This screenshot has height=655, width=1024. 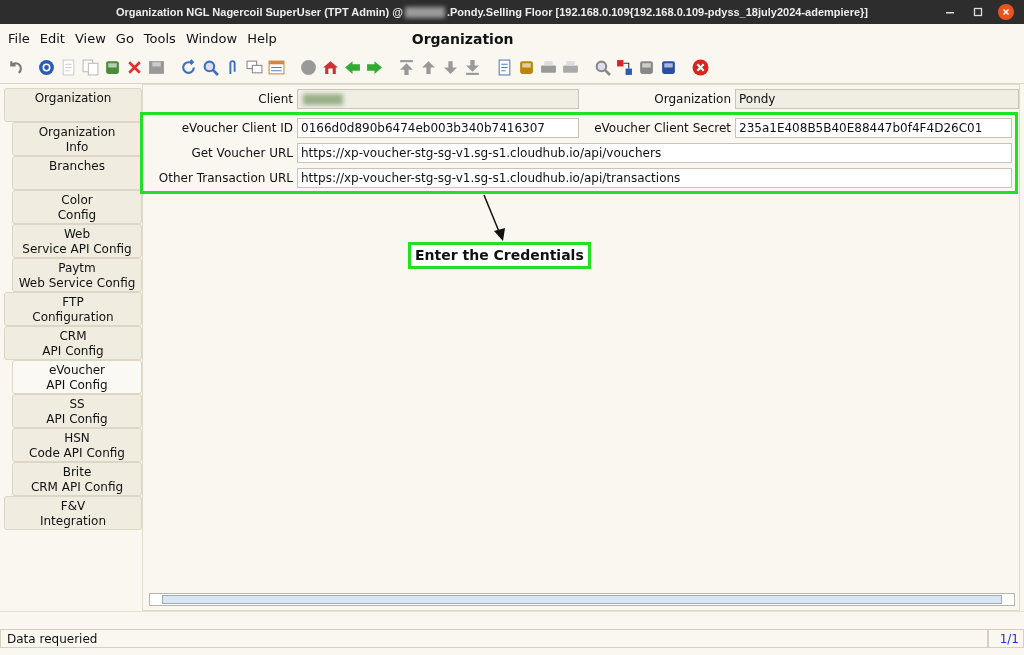 I want to click on next-record-icon, so click(x=450, y=67).